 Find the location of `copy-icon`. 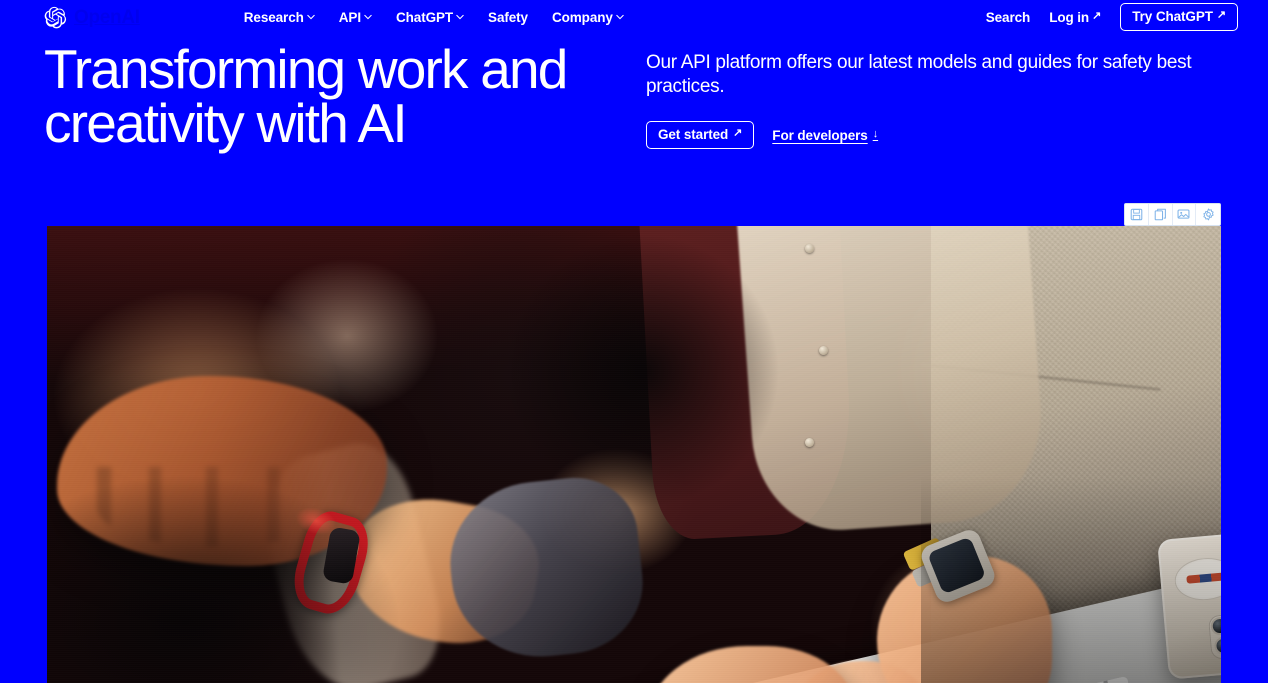

copy-icon is located at coordinates (1160, 214).